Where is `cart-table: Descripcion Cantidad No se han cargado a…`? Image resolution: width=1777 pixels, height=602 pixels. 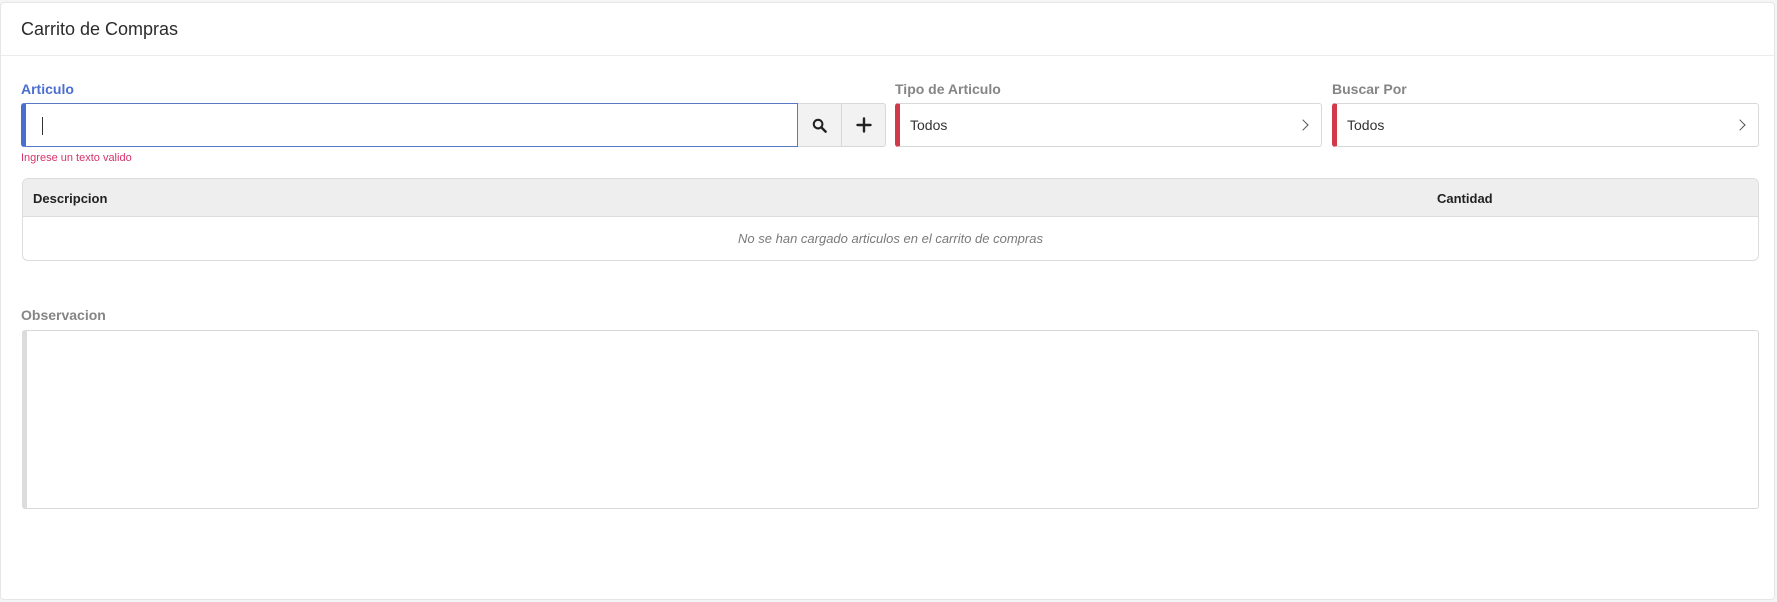 cart-table: Descripcion Cantidad No se han cargado a… is located at coordinates (890, 219).